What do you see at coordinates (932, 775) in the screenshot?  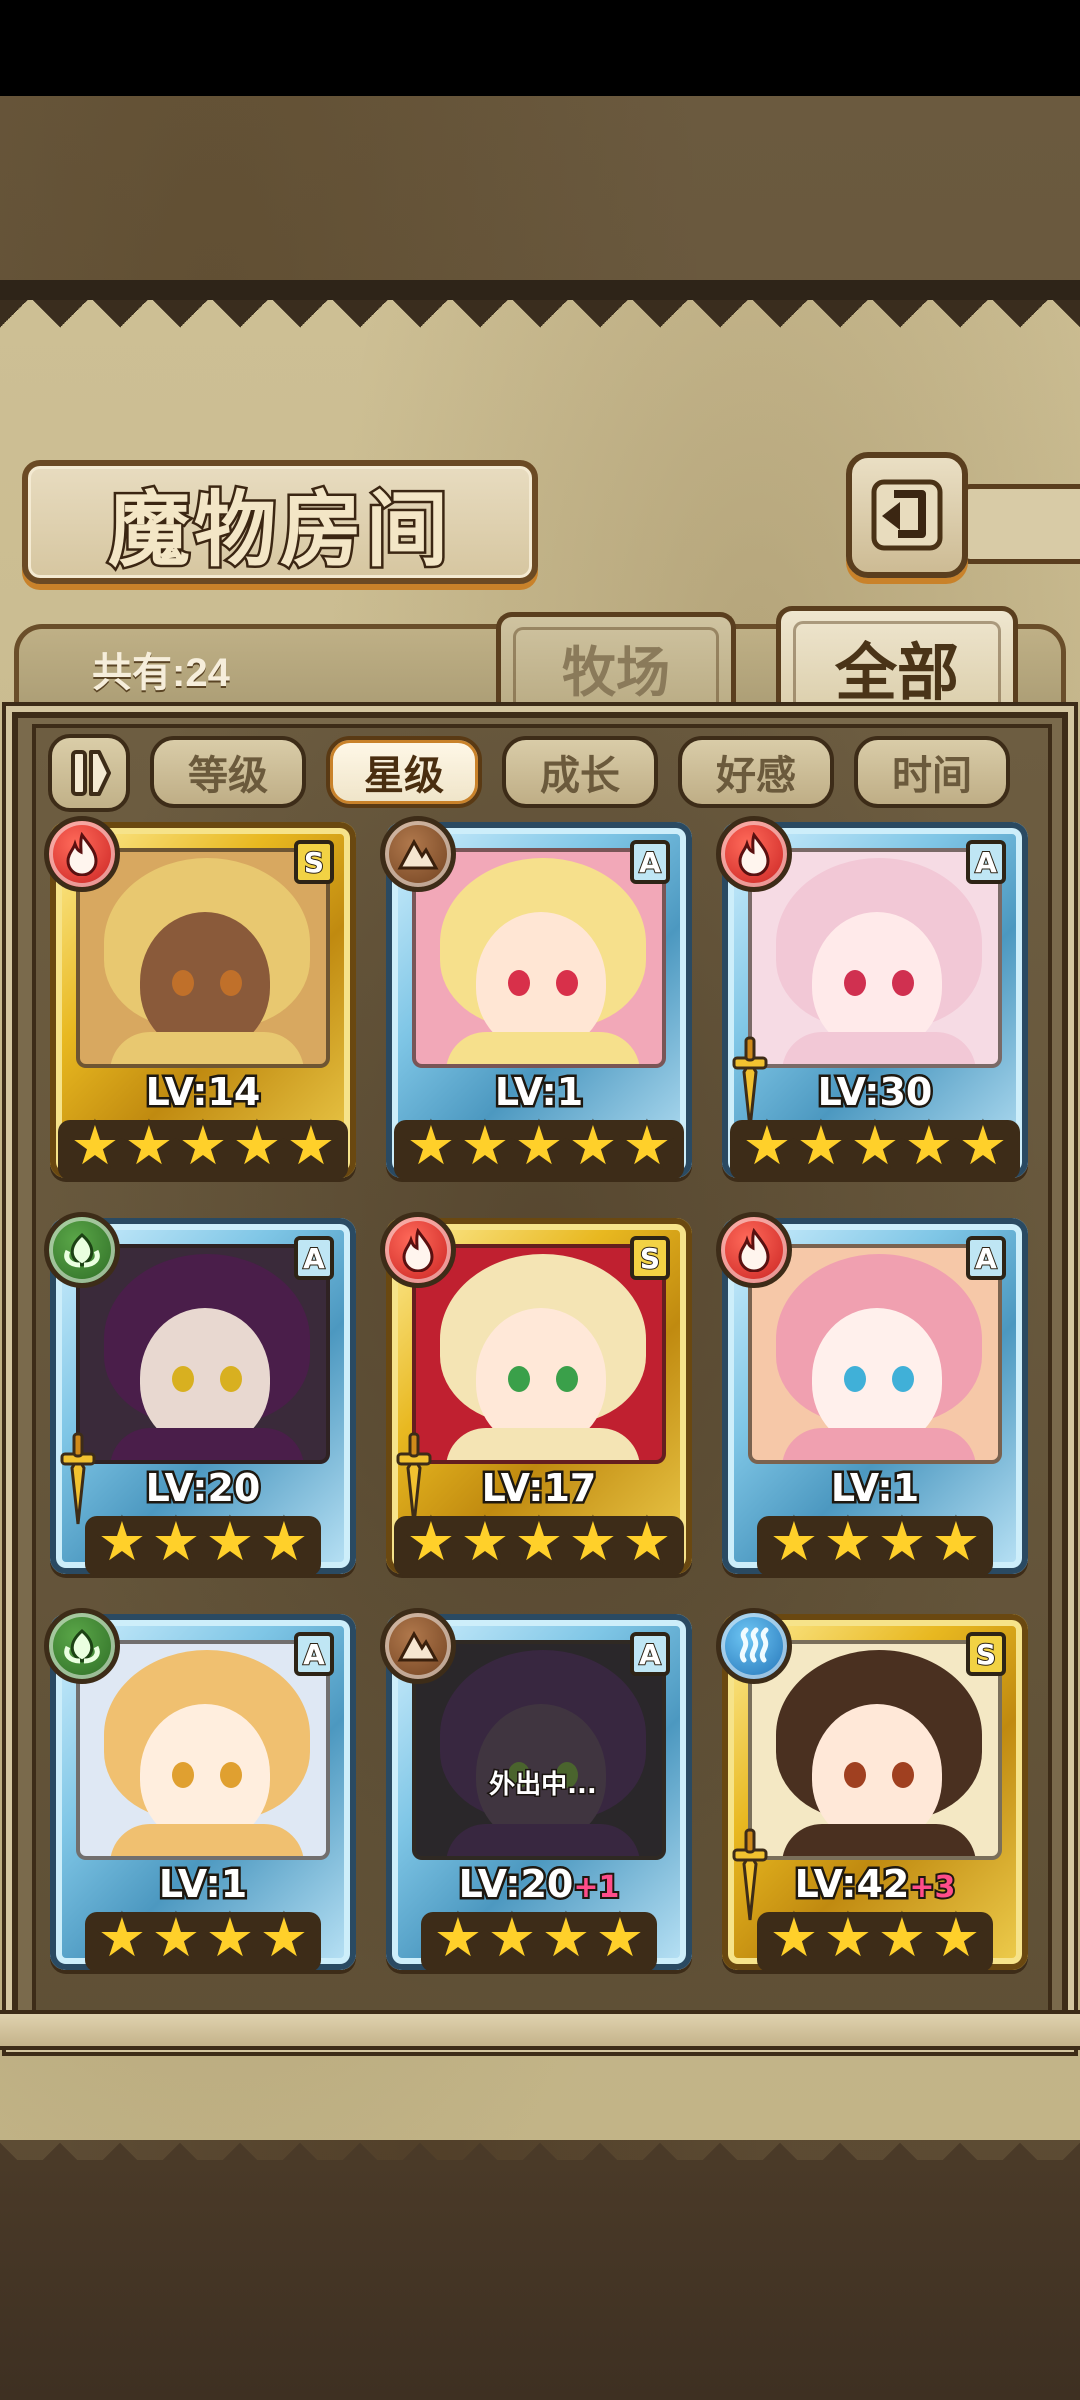 I see `sort-time-label: 时间` at bounding box center [932, 775].